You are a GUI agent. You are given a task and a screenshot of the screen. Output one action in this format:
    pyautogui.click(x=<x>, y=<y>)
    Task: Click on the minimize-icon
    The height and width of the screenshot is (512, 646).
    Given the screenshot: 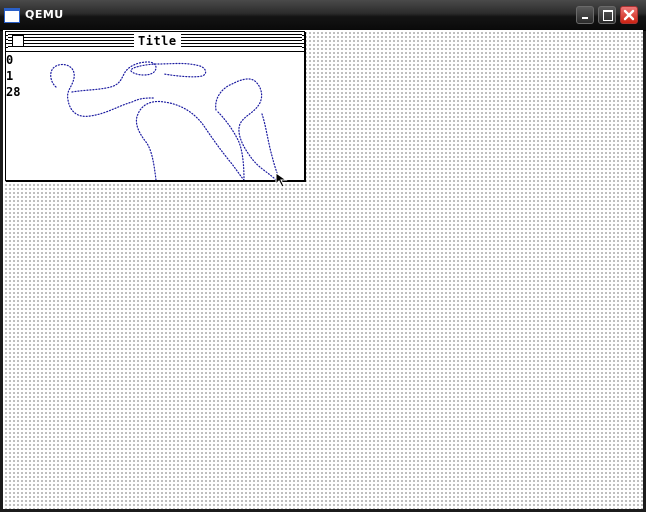 What is the action you would take?
    pyautogui.click(x=585, y=18)
    